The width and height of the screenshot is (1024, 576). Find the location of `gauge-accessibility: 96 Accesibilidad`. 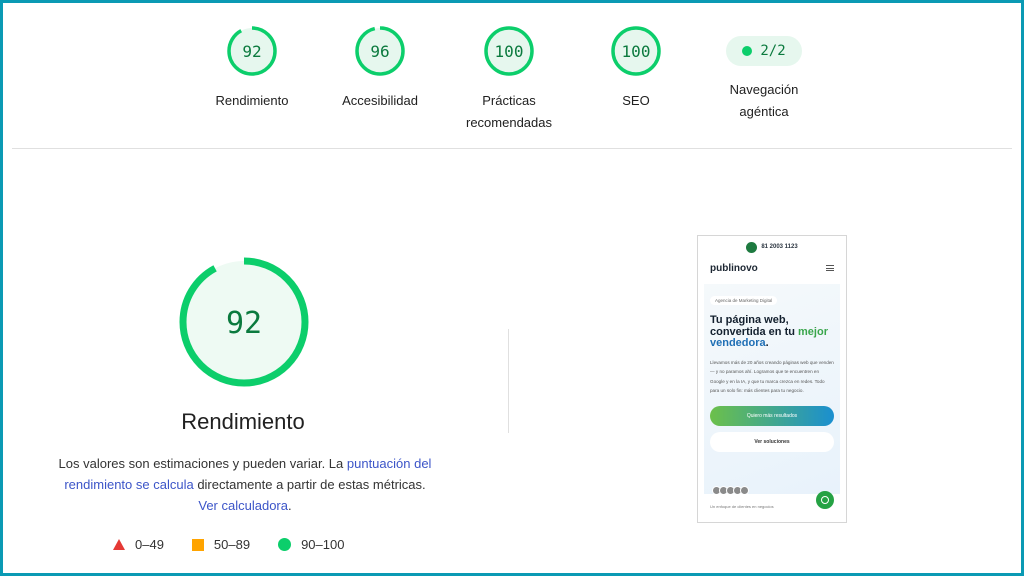

gauge-accessibility: 96 Accesibilidad is located at coordinates (380, 68).